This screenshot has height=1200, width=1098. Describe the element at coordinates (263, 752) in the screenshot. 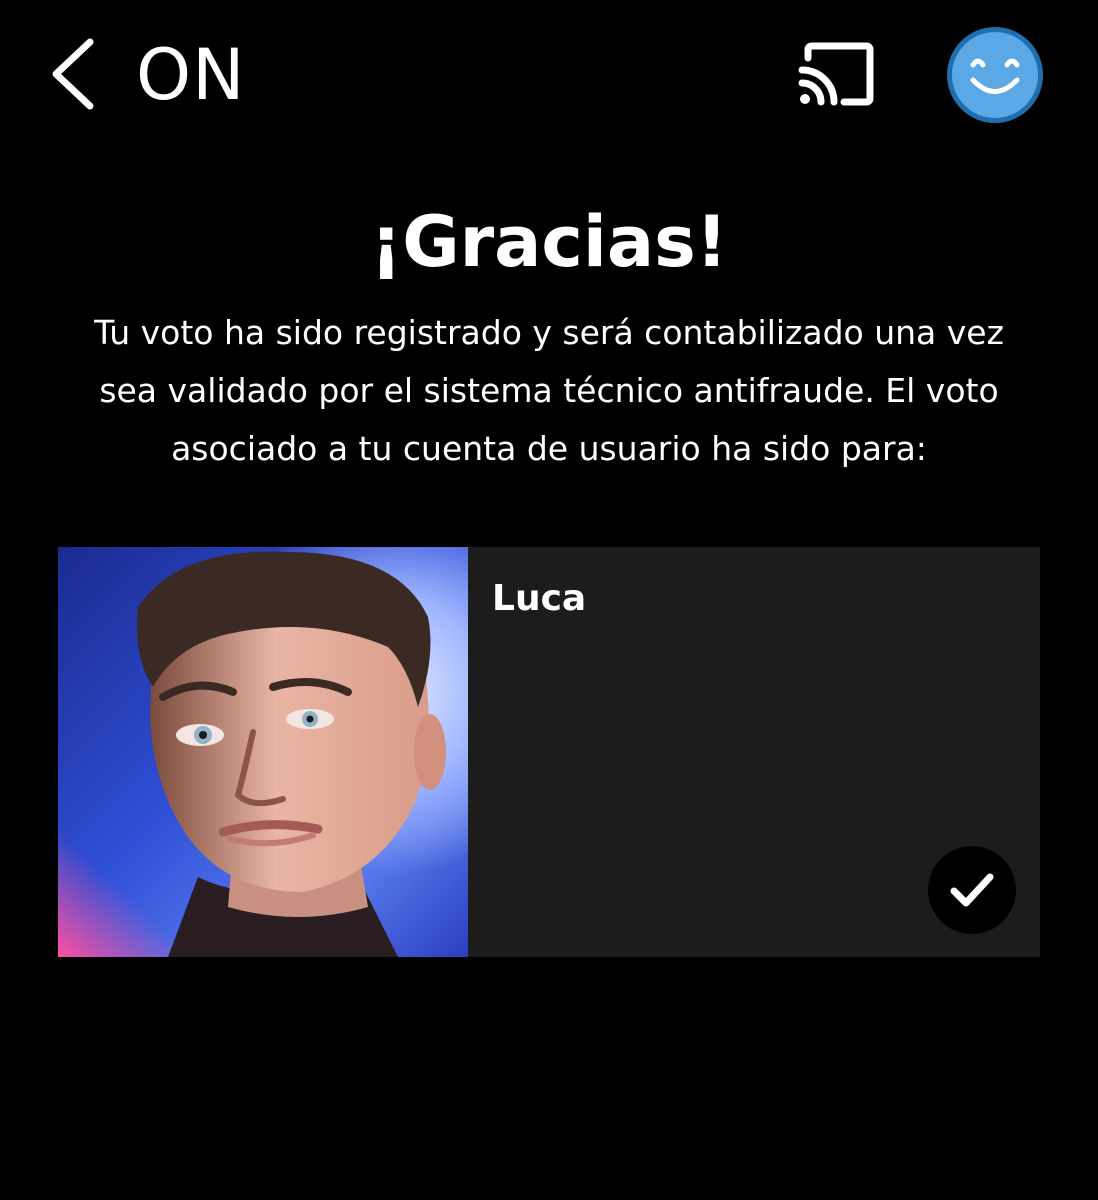

I see `candidate-photo` at that location.